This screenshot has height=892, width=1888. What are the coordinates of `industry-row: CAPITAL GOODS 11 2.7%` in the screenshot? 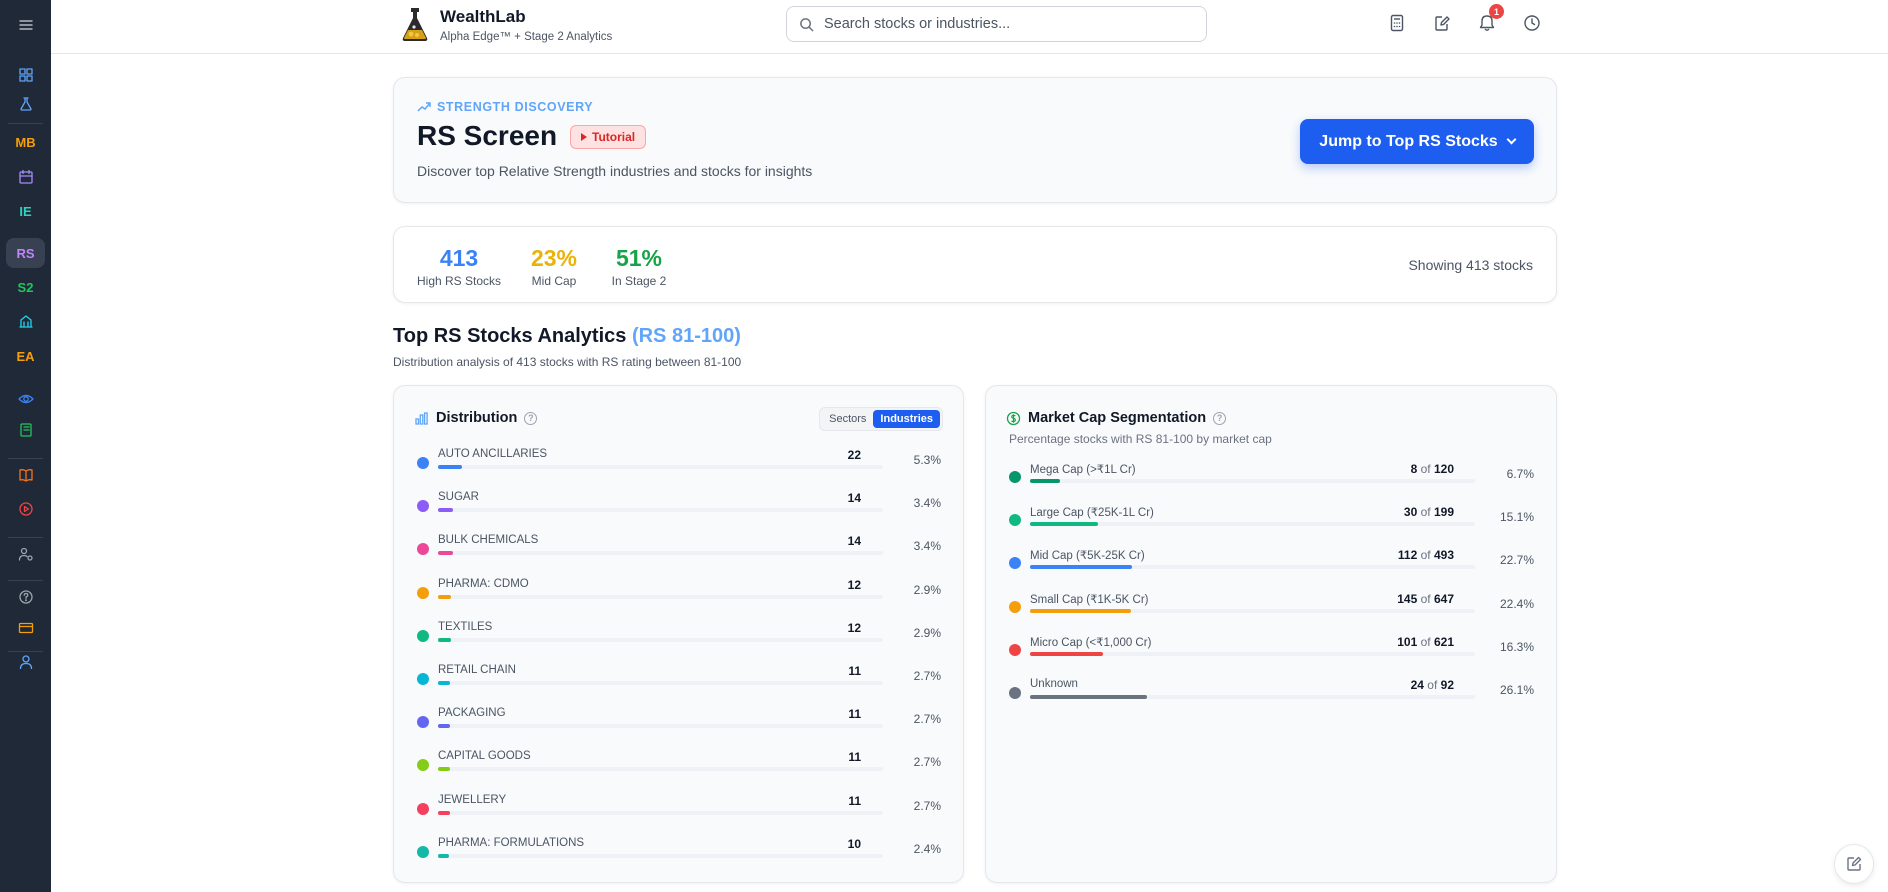 It's located at (679, 765).